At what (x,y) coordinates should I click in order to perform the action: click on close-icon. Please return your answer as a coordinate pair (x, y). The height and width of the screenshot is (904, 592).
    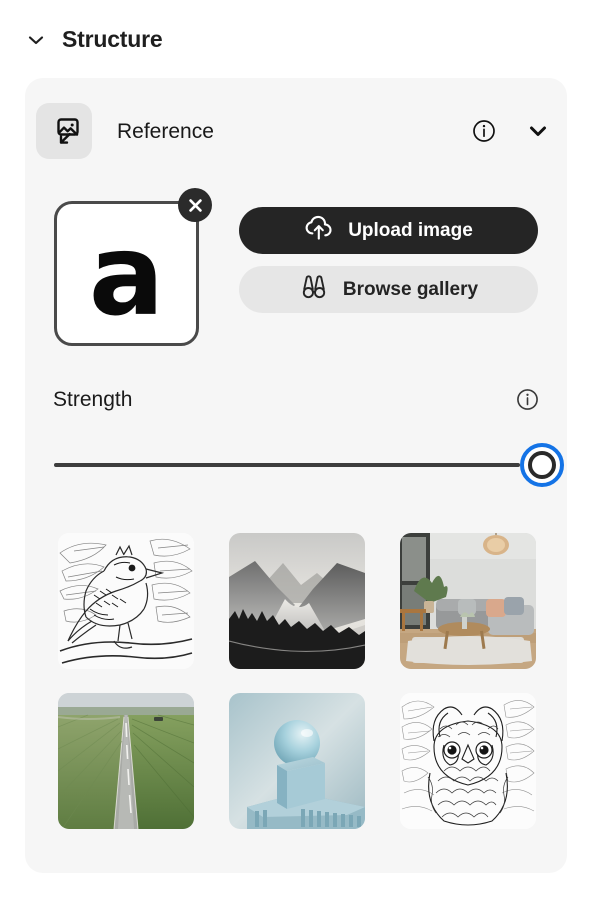
    Looking at the image, I should click on (195, 205).